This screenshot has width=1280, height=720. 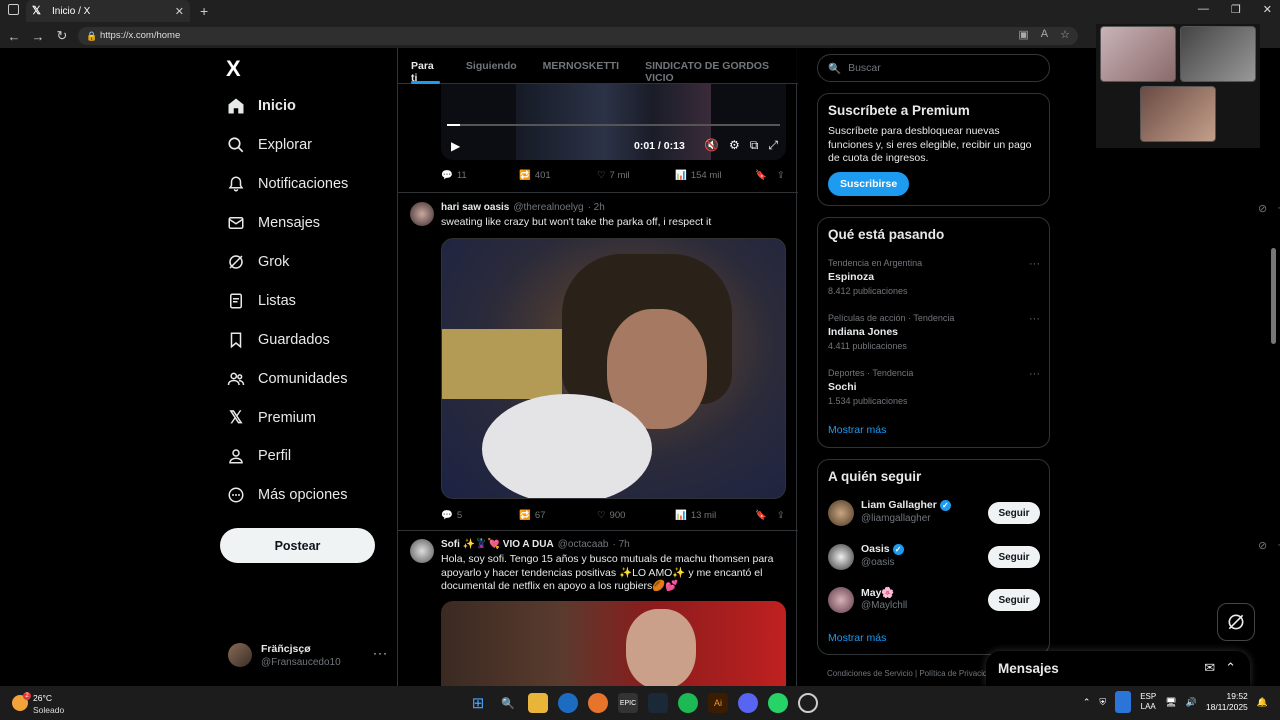 I want to click on nav-item-inicio: Inicio, so click(x=261, y=106).